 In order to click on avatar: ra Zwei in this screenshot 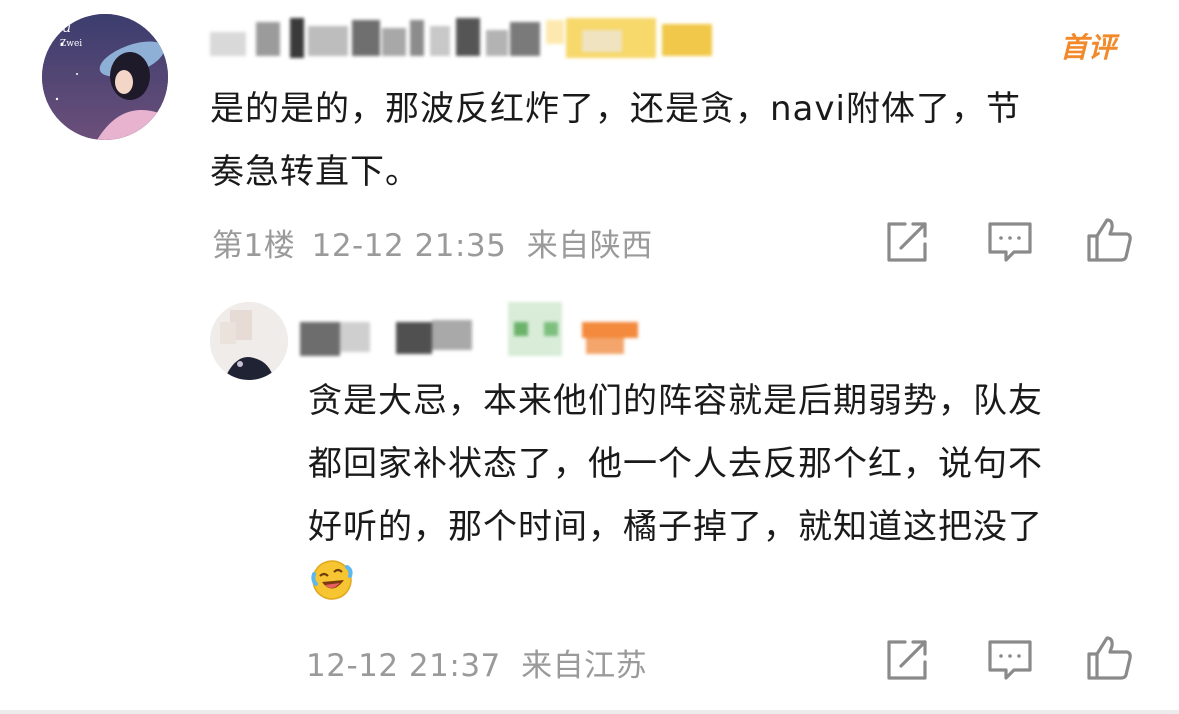, I will do `click(105, 77)`.